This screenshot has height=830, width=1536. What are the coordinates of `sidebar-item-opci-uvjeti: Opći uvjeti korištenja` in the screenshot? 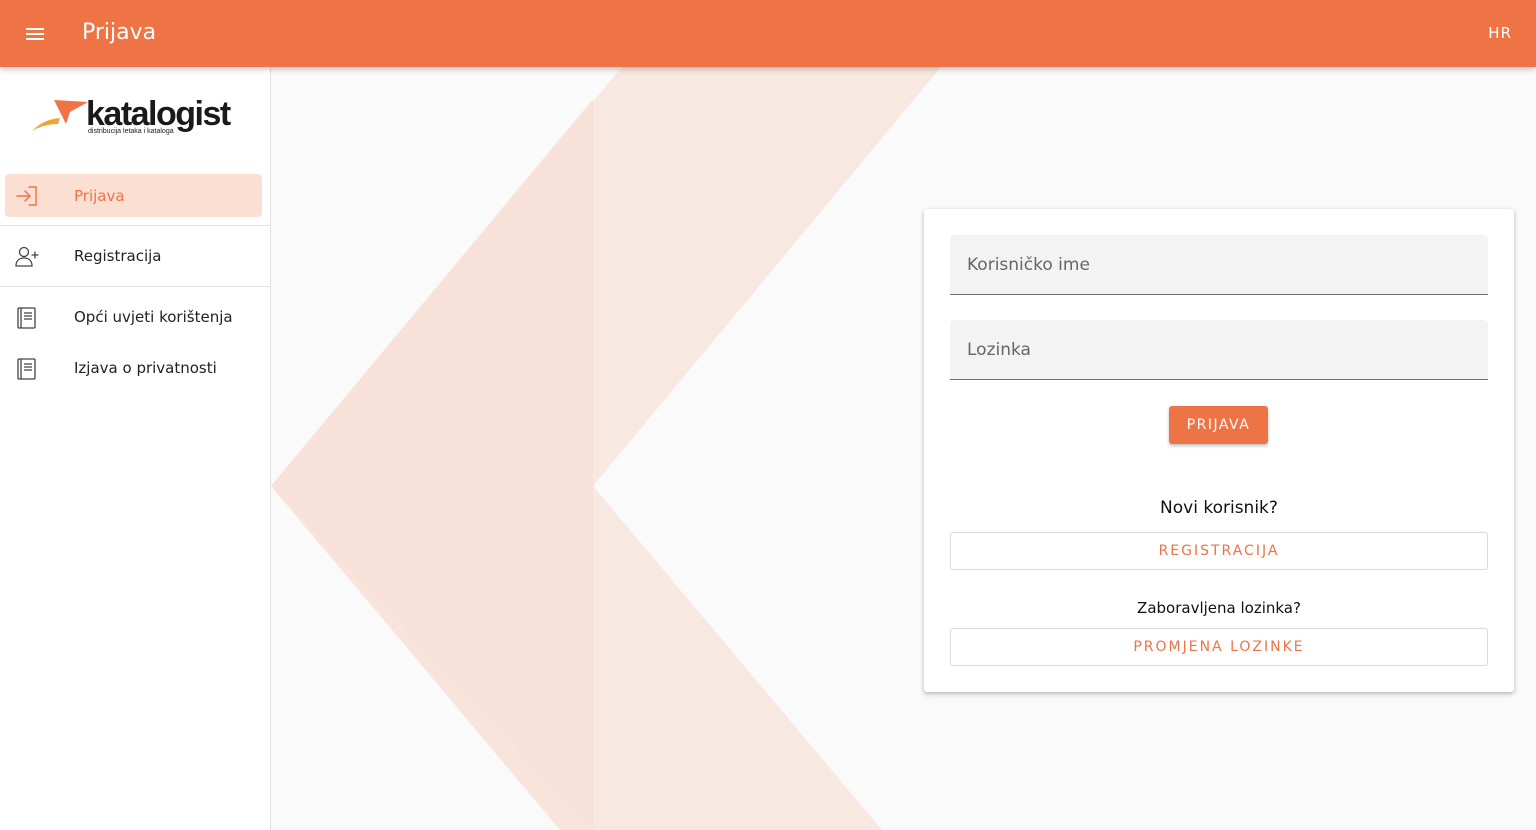 It's located at (135, 317).